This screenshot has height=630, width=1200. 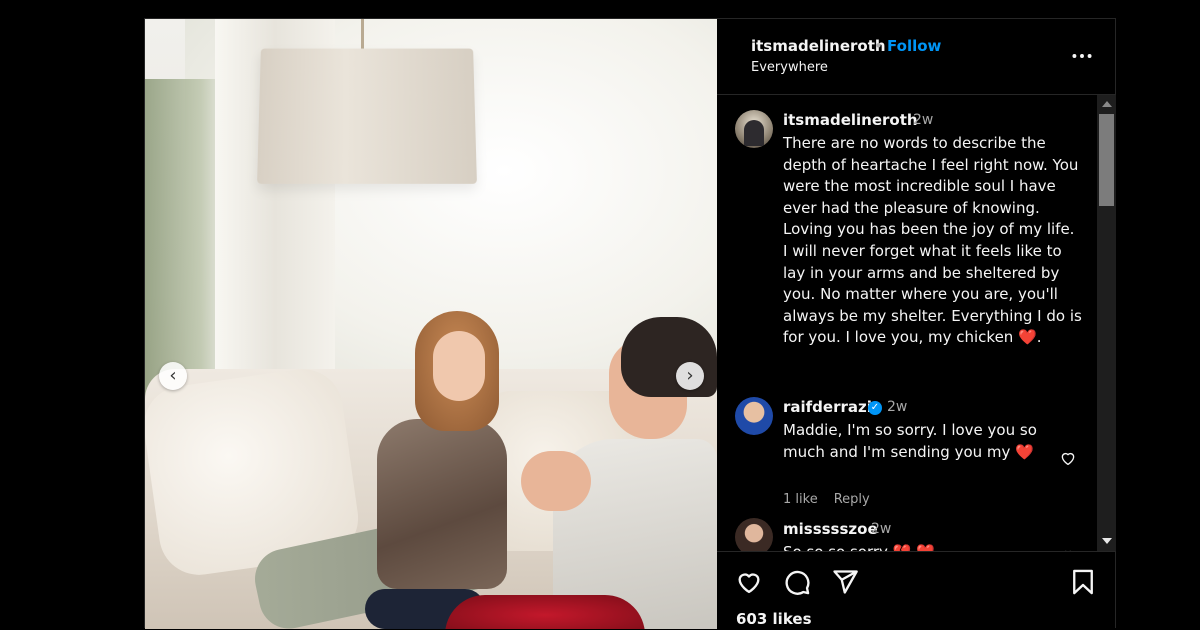 I want to click on scrollbar-thumb, so click(x=1106, y=160).